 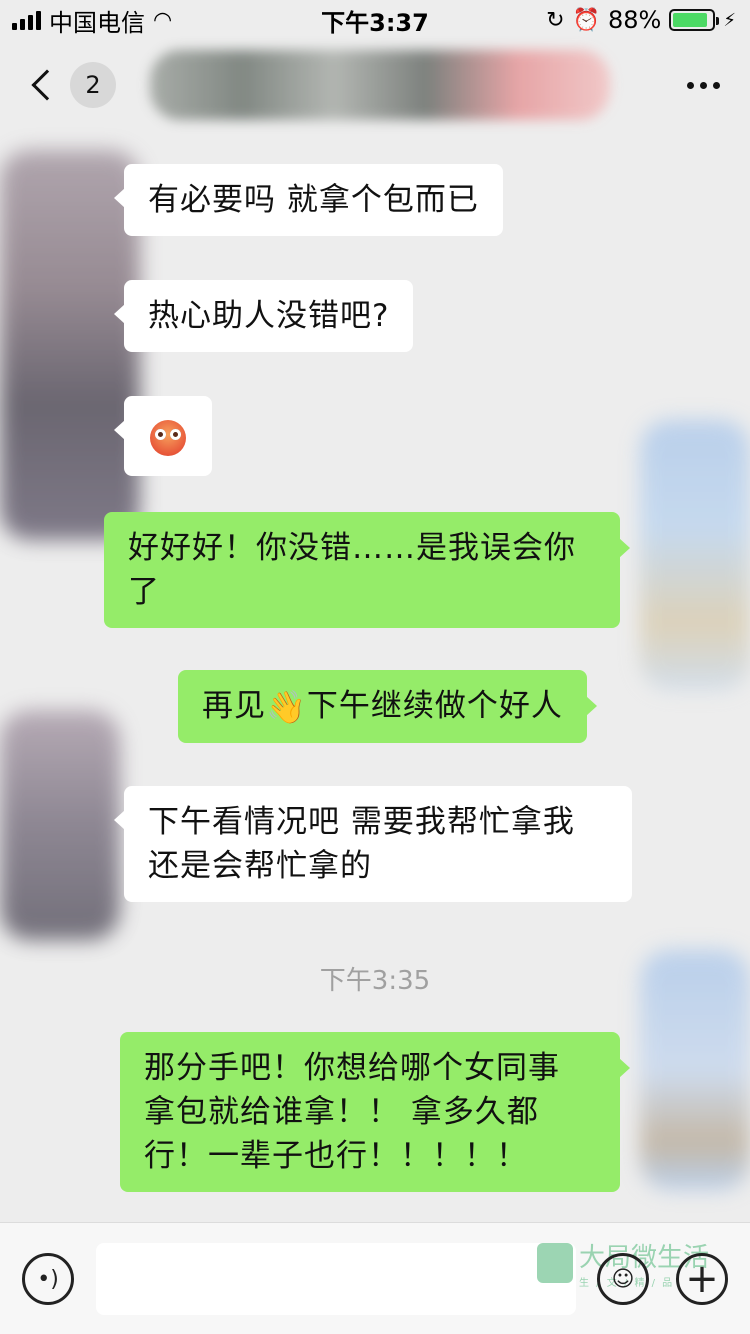 I want to click on status-left: 中国电信 ◠, so click(x=92, y=20).